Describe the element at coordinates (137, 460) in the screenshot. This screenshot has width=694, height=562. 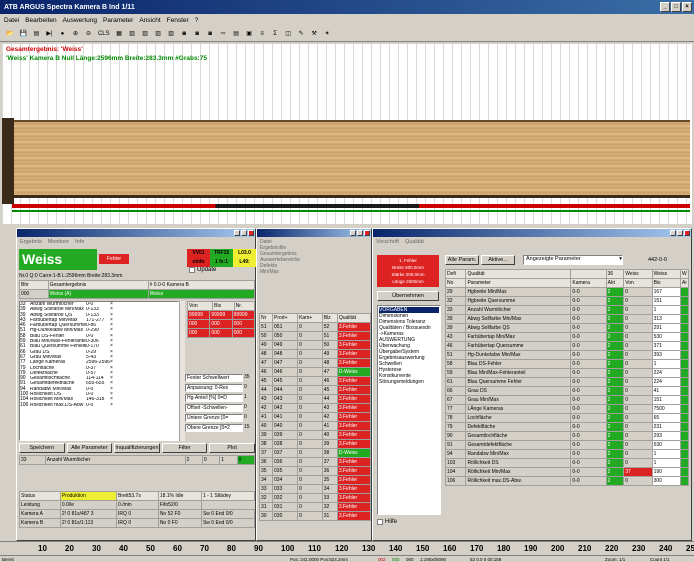
I see `selected-row: 33 Anzahl Wurmlöcher 2 0 1 0` at that location.